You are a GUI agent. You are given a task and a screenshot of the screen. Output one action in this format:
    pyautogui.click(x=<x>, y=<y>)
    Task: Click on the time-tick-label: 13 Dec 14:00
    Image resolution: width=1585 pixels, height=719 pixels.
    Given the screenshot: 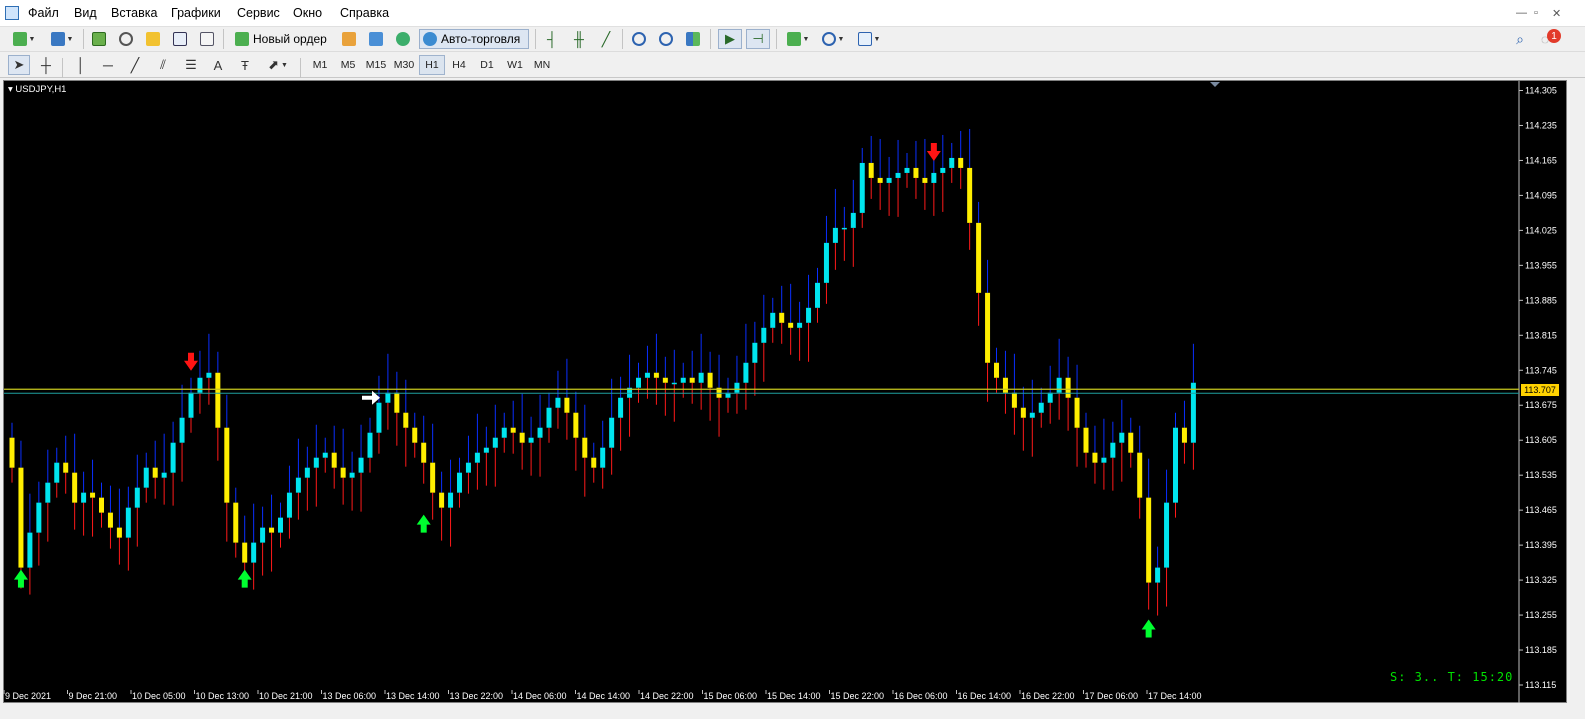 What is the action you would take?
    pyautogui.click(x=413, y=696)
    